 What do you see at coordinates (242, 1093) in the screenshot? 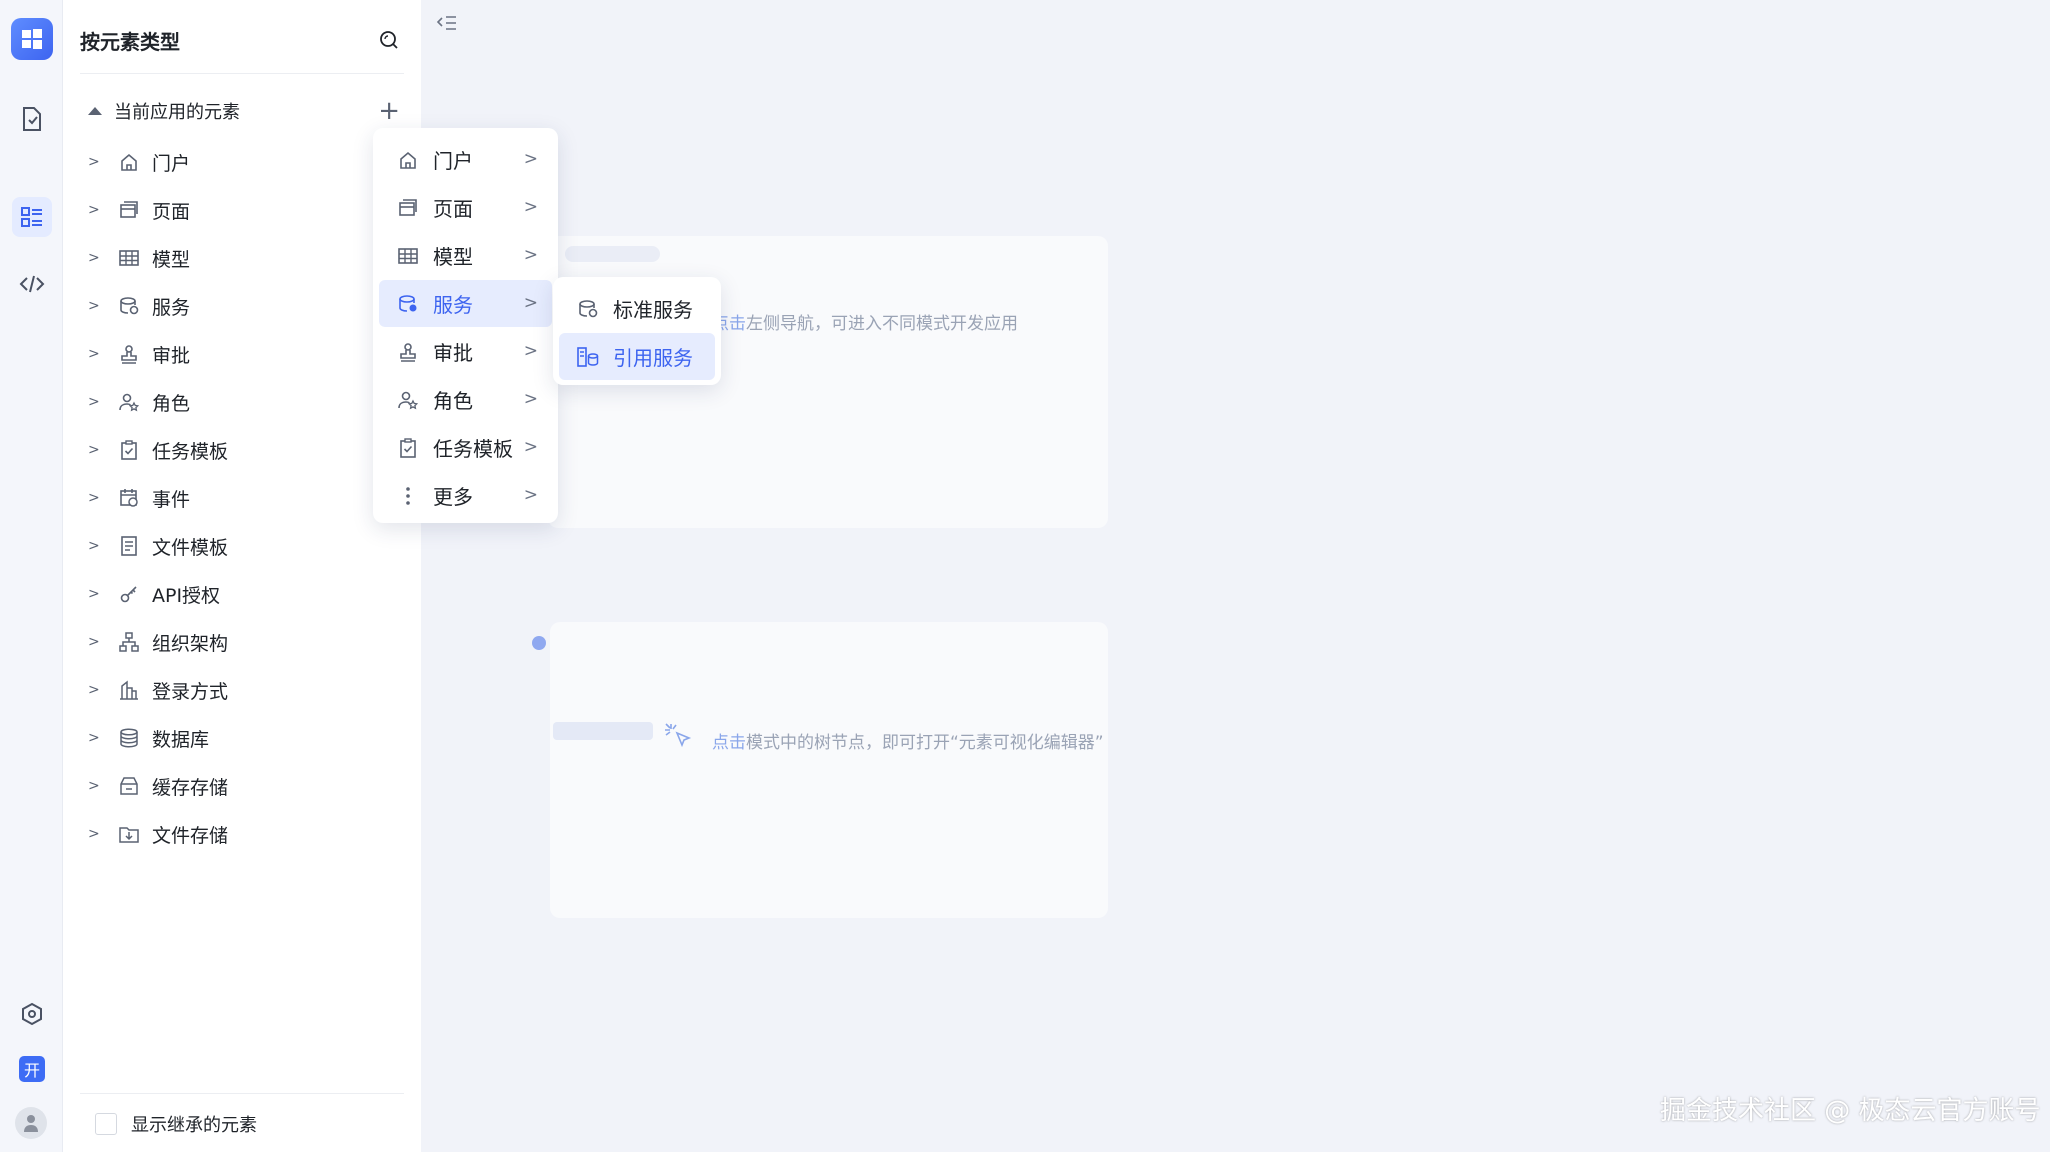
I see `footer-divider` at bounding box center [242, 1093].